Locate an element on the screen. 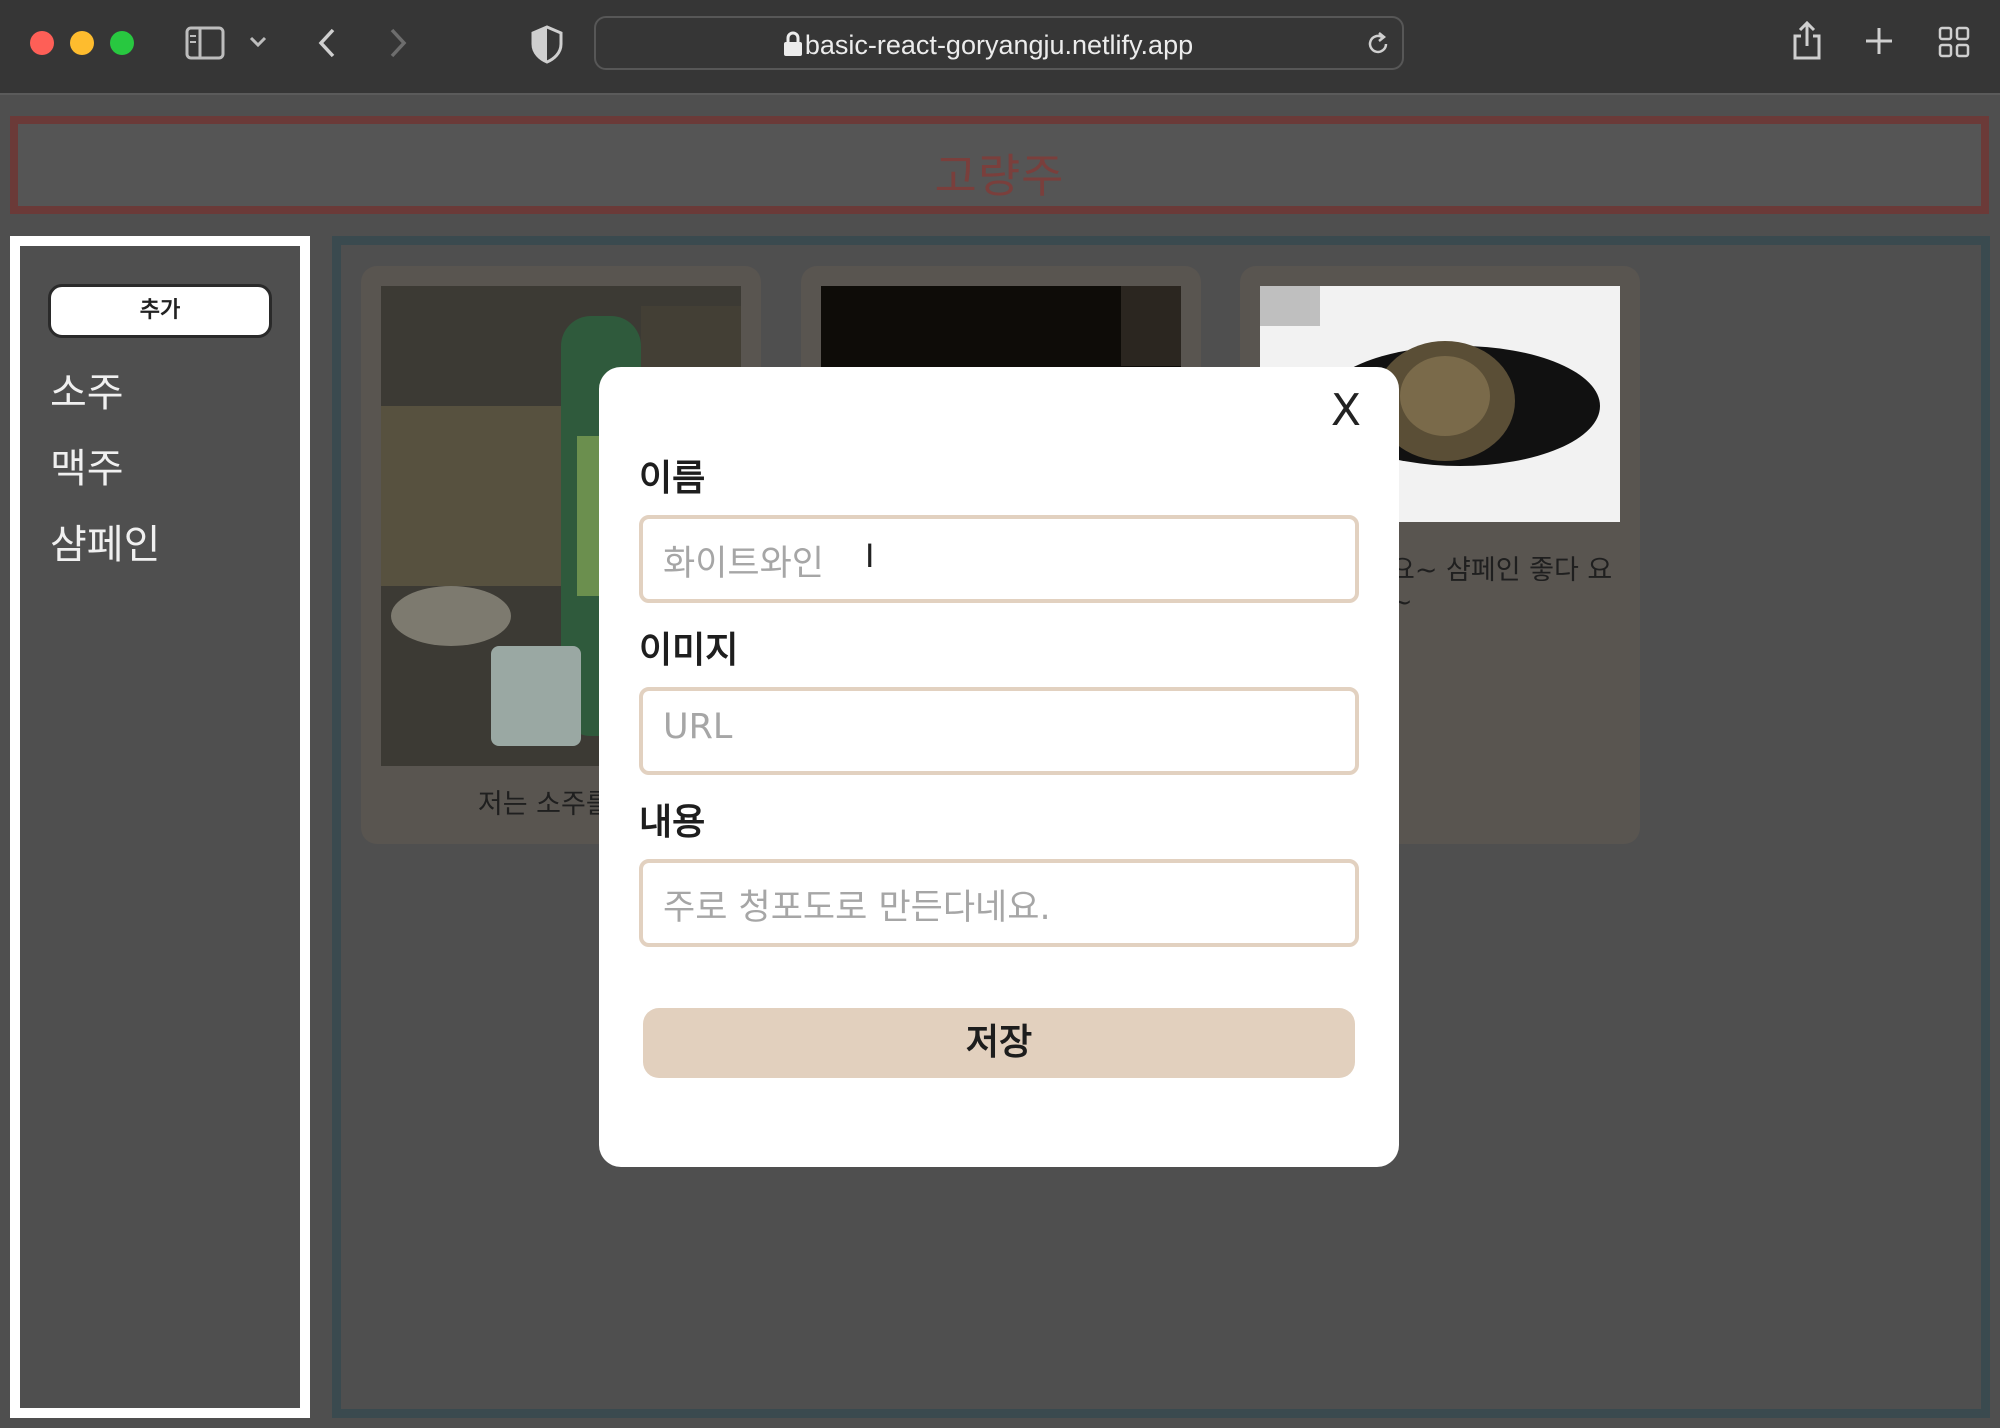  chevron-down-icon is located at coordinates (258, 42).